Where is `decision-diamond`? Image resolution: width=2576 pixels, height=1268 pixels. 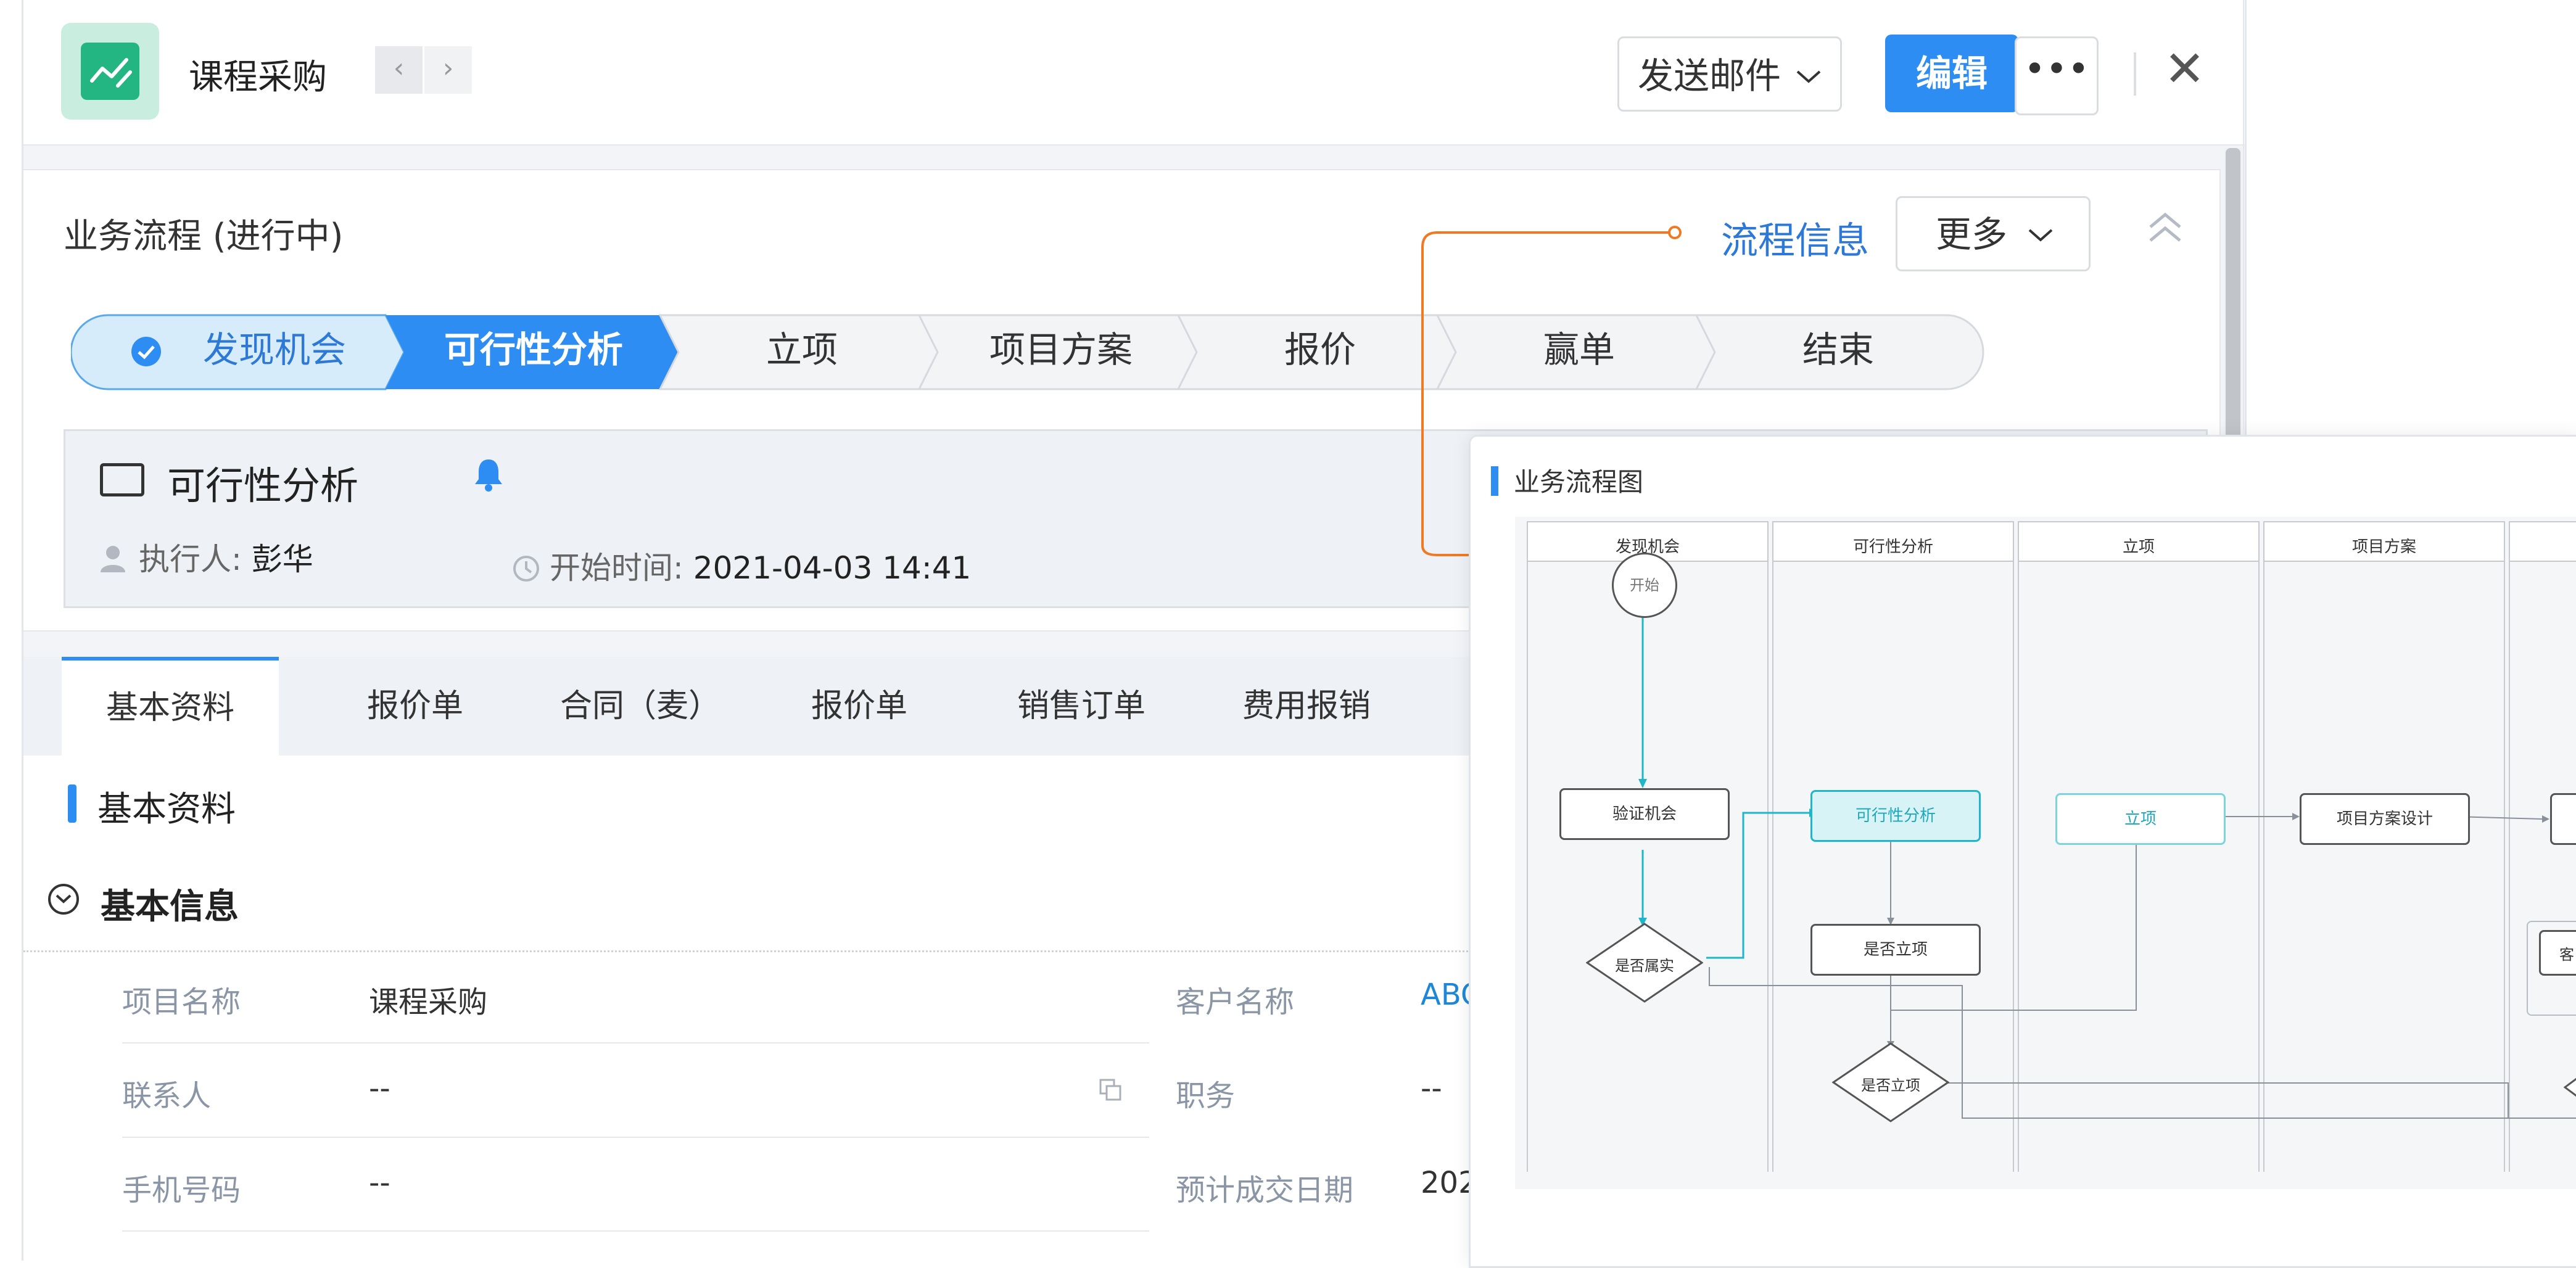
decision-diamond is located at coordinates (2570, 1087).